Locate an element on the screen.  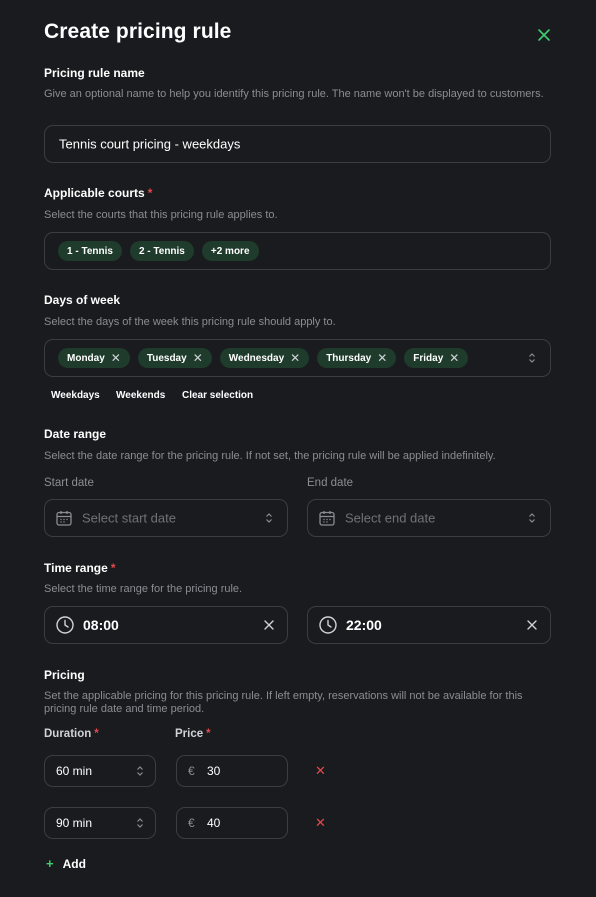
end-time-input: 22:00 is located at coordinates (429, 625).